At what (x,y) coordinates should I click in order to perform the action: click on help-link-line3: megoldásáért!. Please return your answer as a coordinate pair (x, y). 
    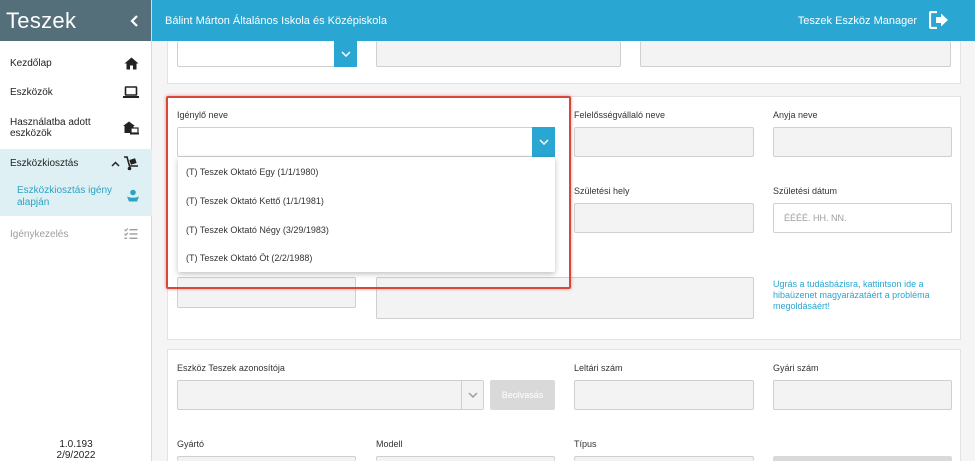
    Looking at the image, I should click on (802, 306).